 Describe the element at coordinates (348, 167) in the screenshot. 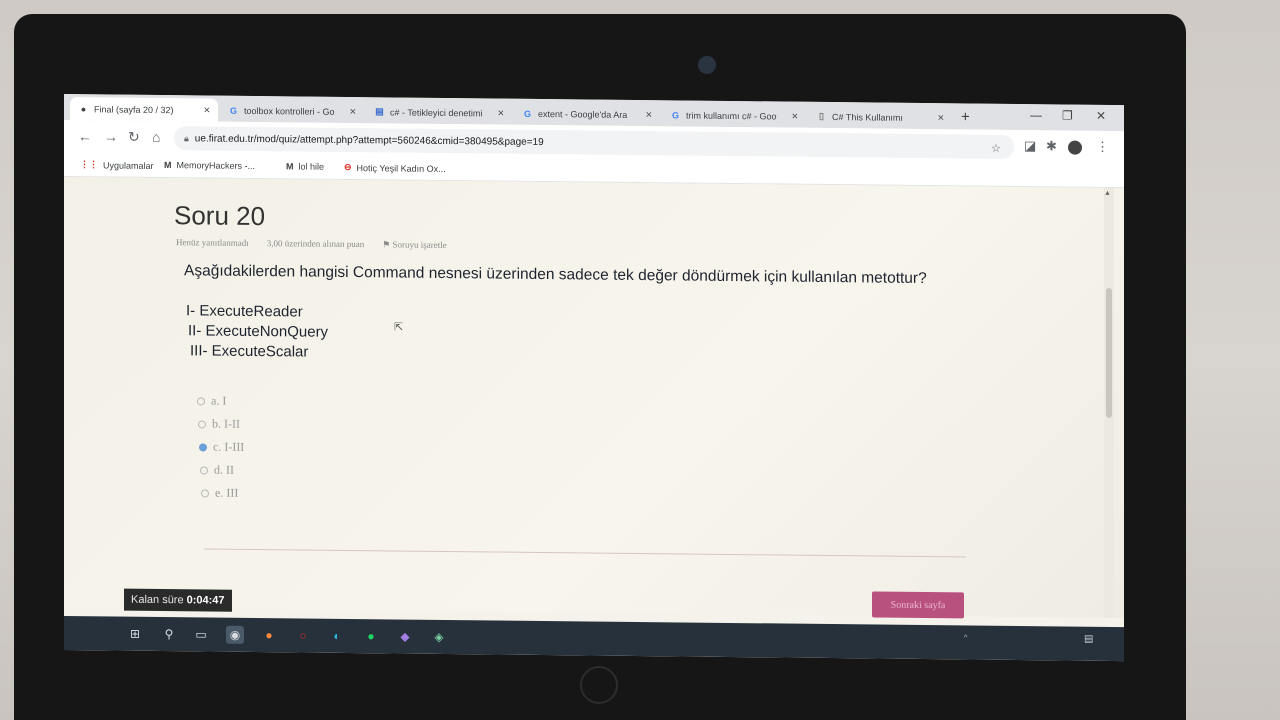

I see `hotic-icon: ⊖` at that location.